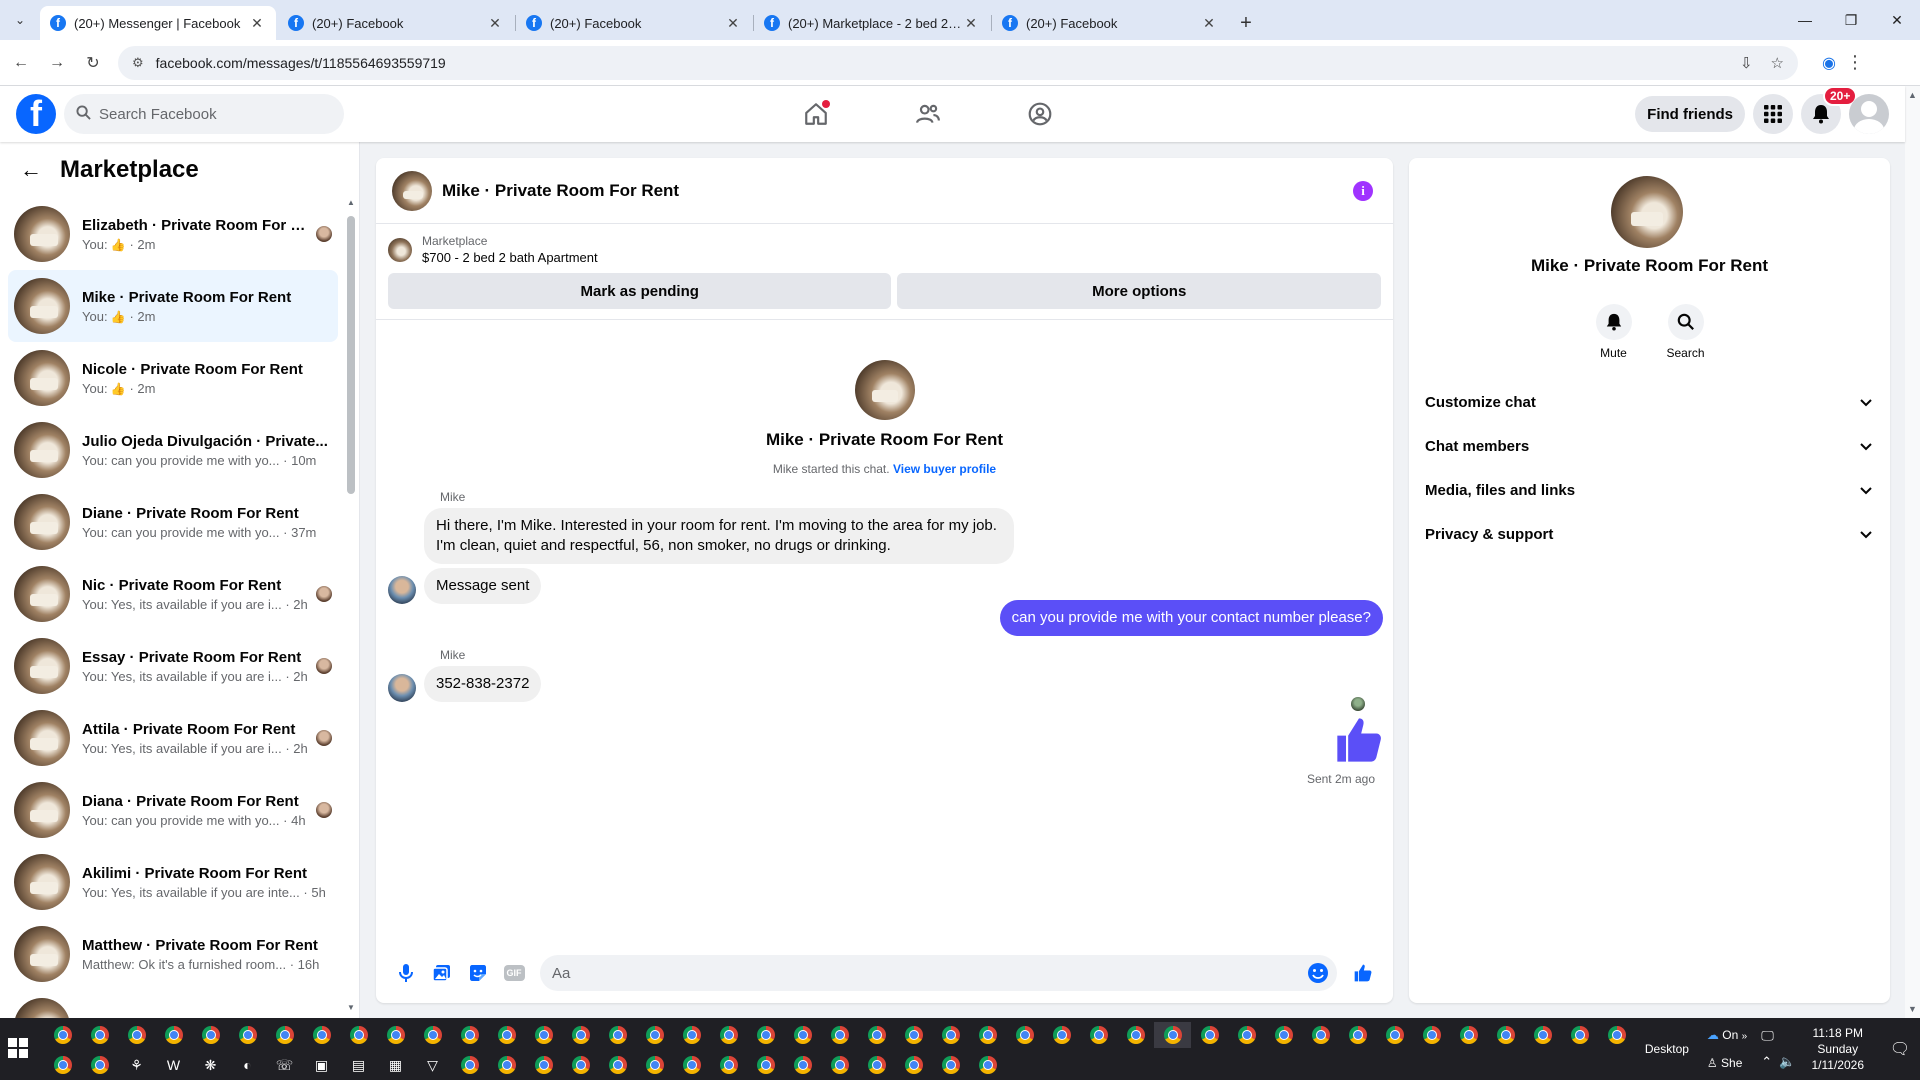 The image size is (1920, 1080). Describe the element at coordinates (1778, 1036) in the screenshot. I see `network-icon: 🖵` at that location.